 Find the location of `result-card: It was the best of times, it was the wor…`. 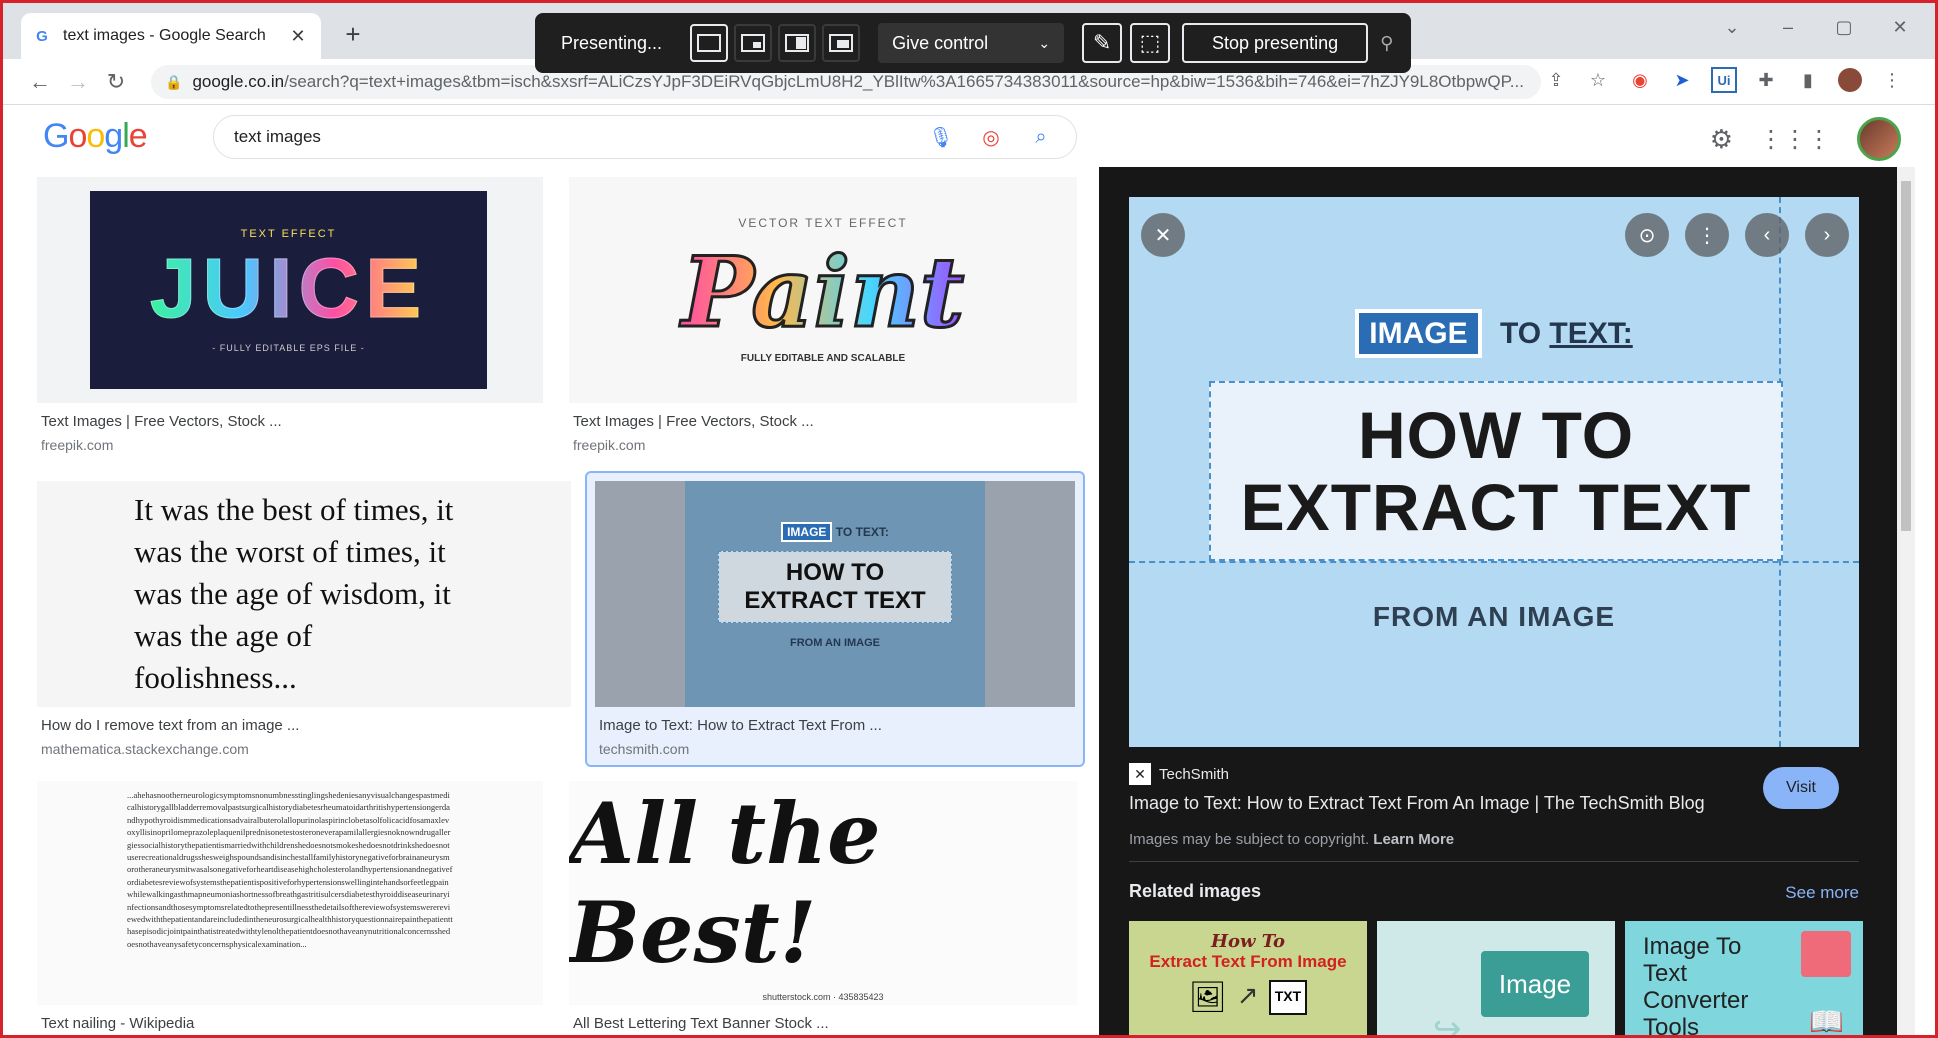

result-card: It was the best of times, it was the wor… is located at coordinates (304, 619).